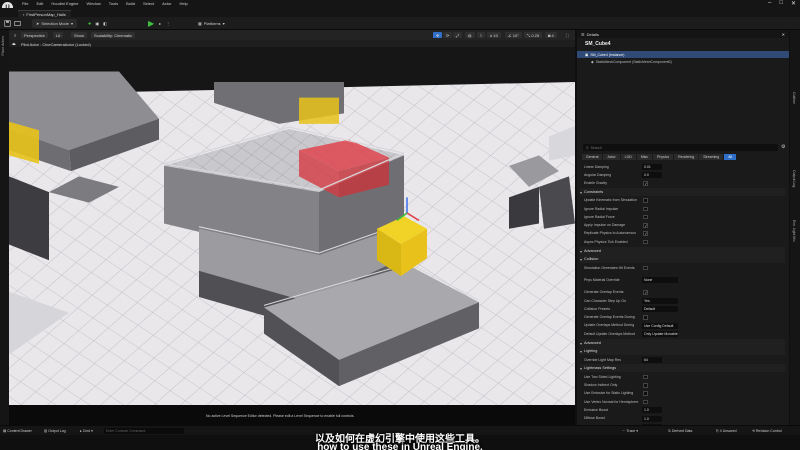 The width and height of the screenshot is (800, 450). Describe the element at coordinates (148, 3) in the screenshot. I see `menu-select: Select` at that location.